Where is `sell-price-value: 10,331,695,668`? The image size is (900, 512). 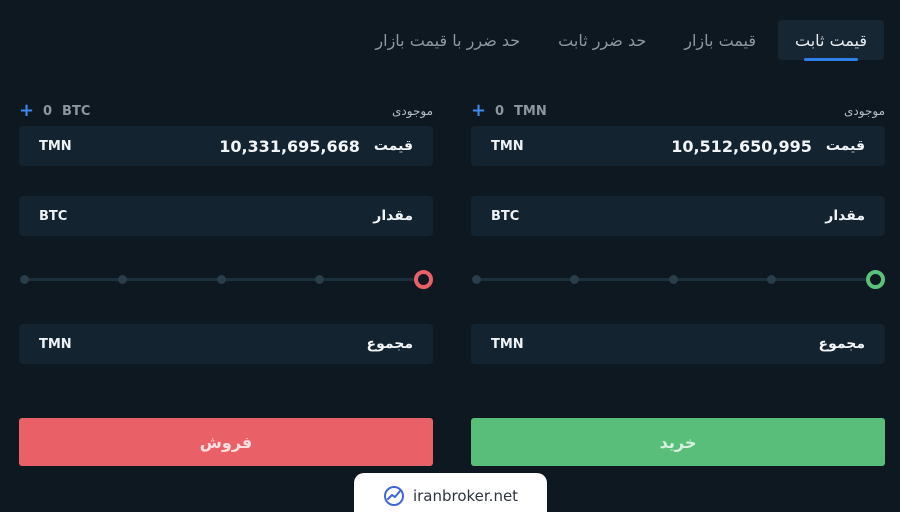
sell-price-value: 10,331,695,668 is located at coordinates (289, 146).